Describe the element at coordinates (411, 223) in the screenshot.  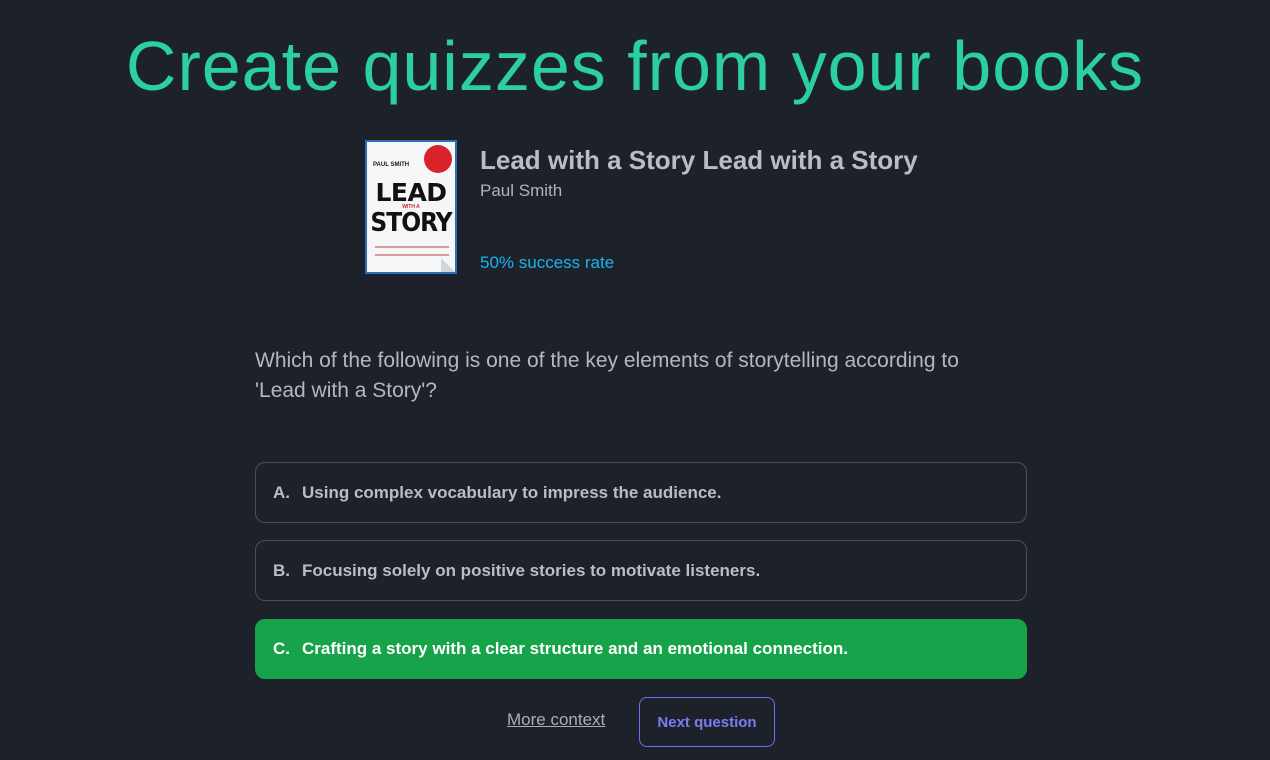
I see `cover-title-bottom: STORY` at that location.